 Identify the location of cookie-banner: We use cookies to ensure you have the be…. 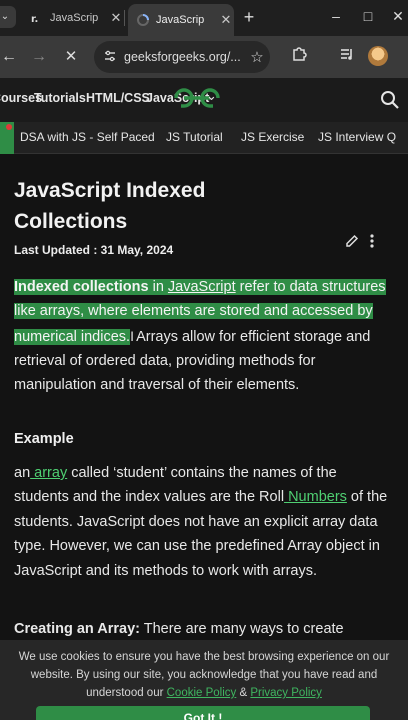
(204, 680).